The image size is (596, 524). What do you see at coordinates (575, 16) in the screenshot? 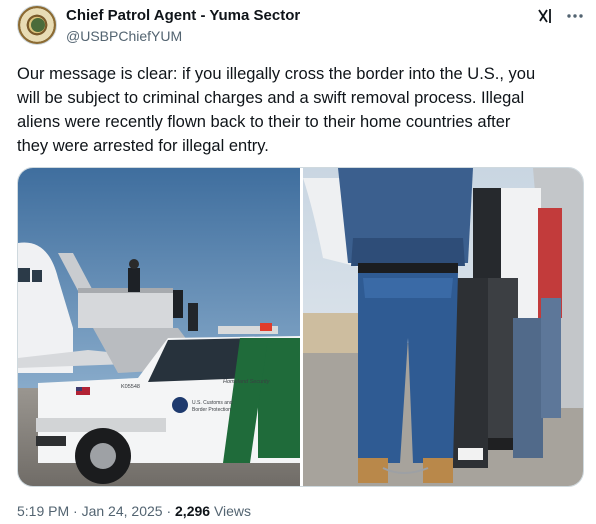
I see `more-options-icon` at bounding box center [575, 16].